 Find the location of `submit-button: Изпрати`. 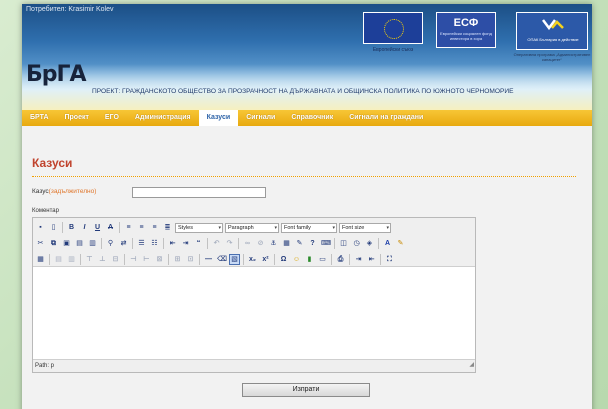

submit-button: Изпрати is located at coordinates (306, 390).